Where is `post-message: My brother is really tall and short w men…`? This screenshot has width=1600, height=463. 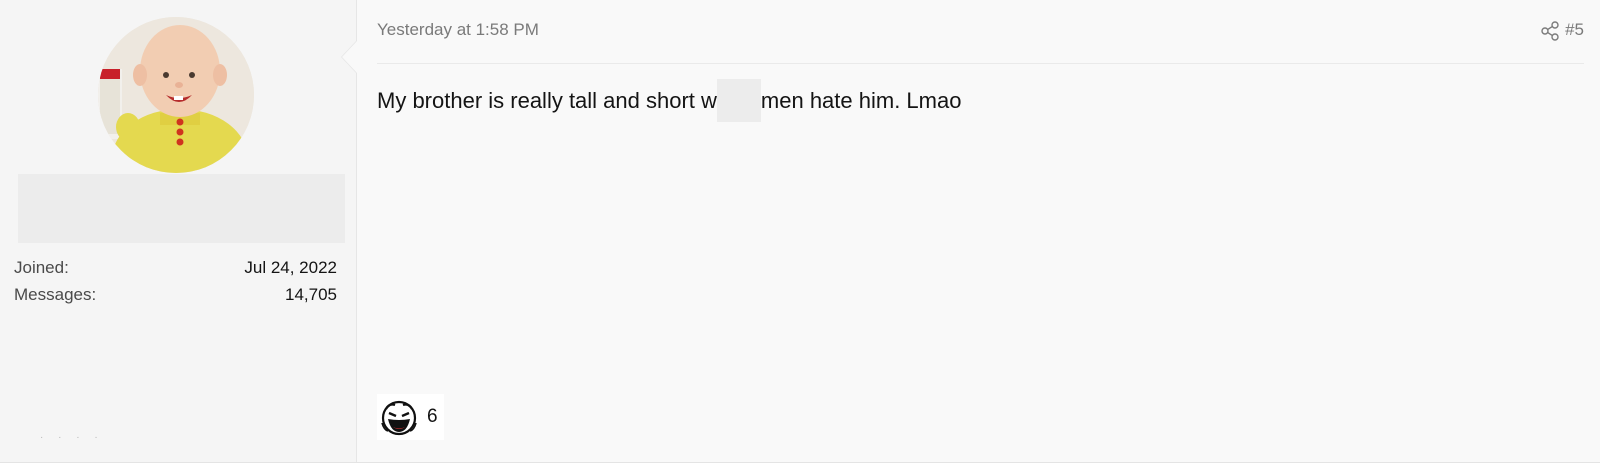
post-message: My brother is really tall and short w men… is located at coordinates (669, 100).